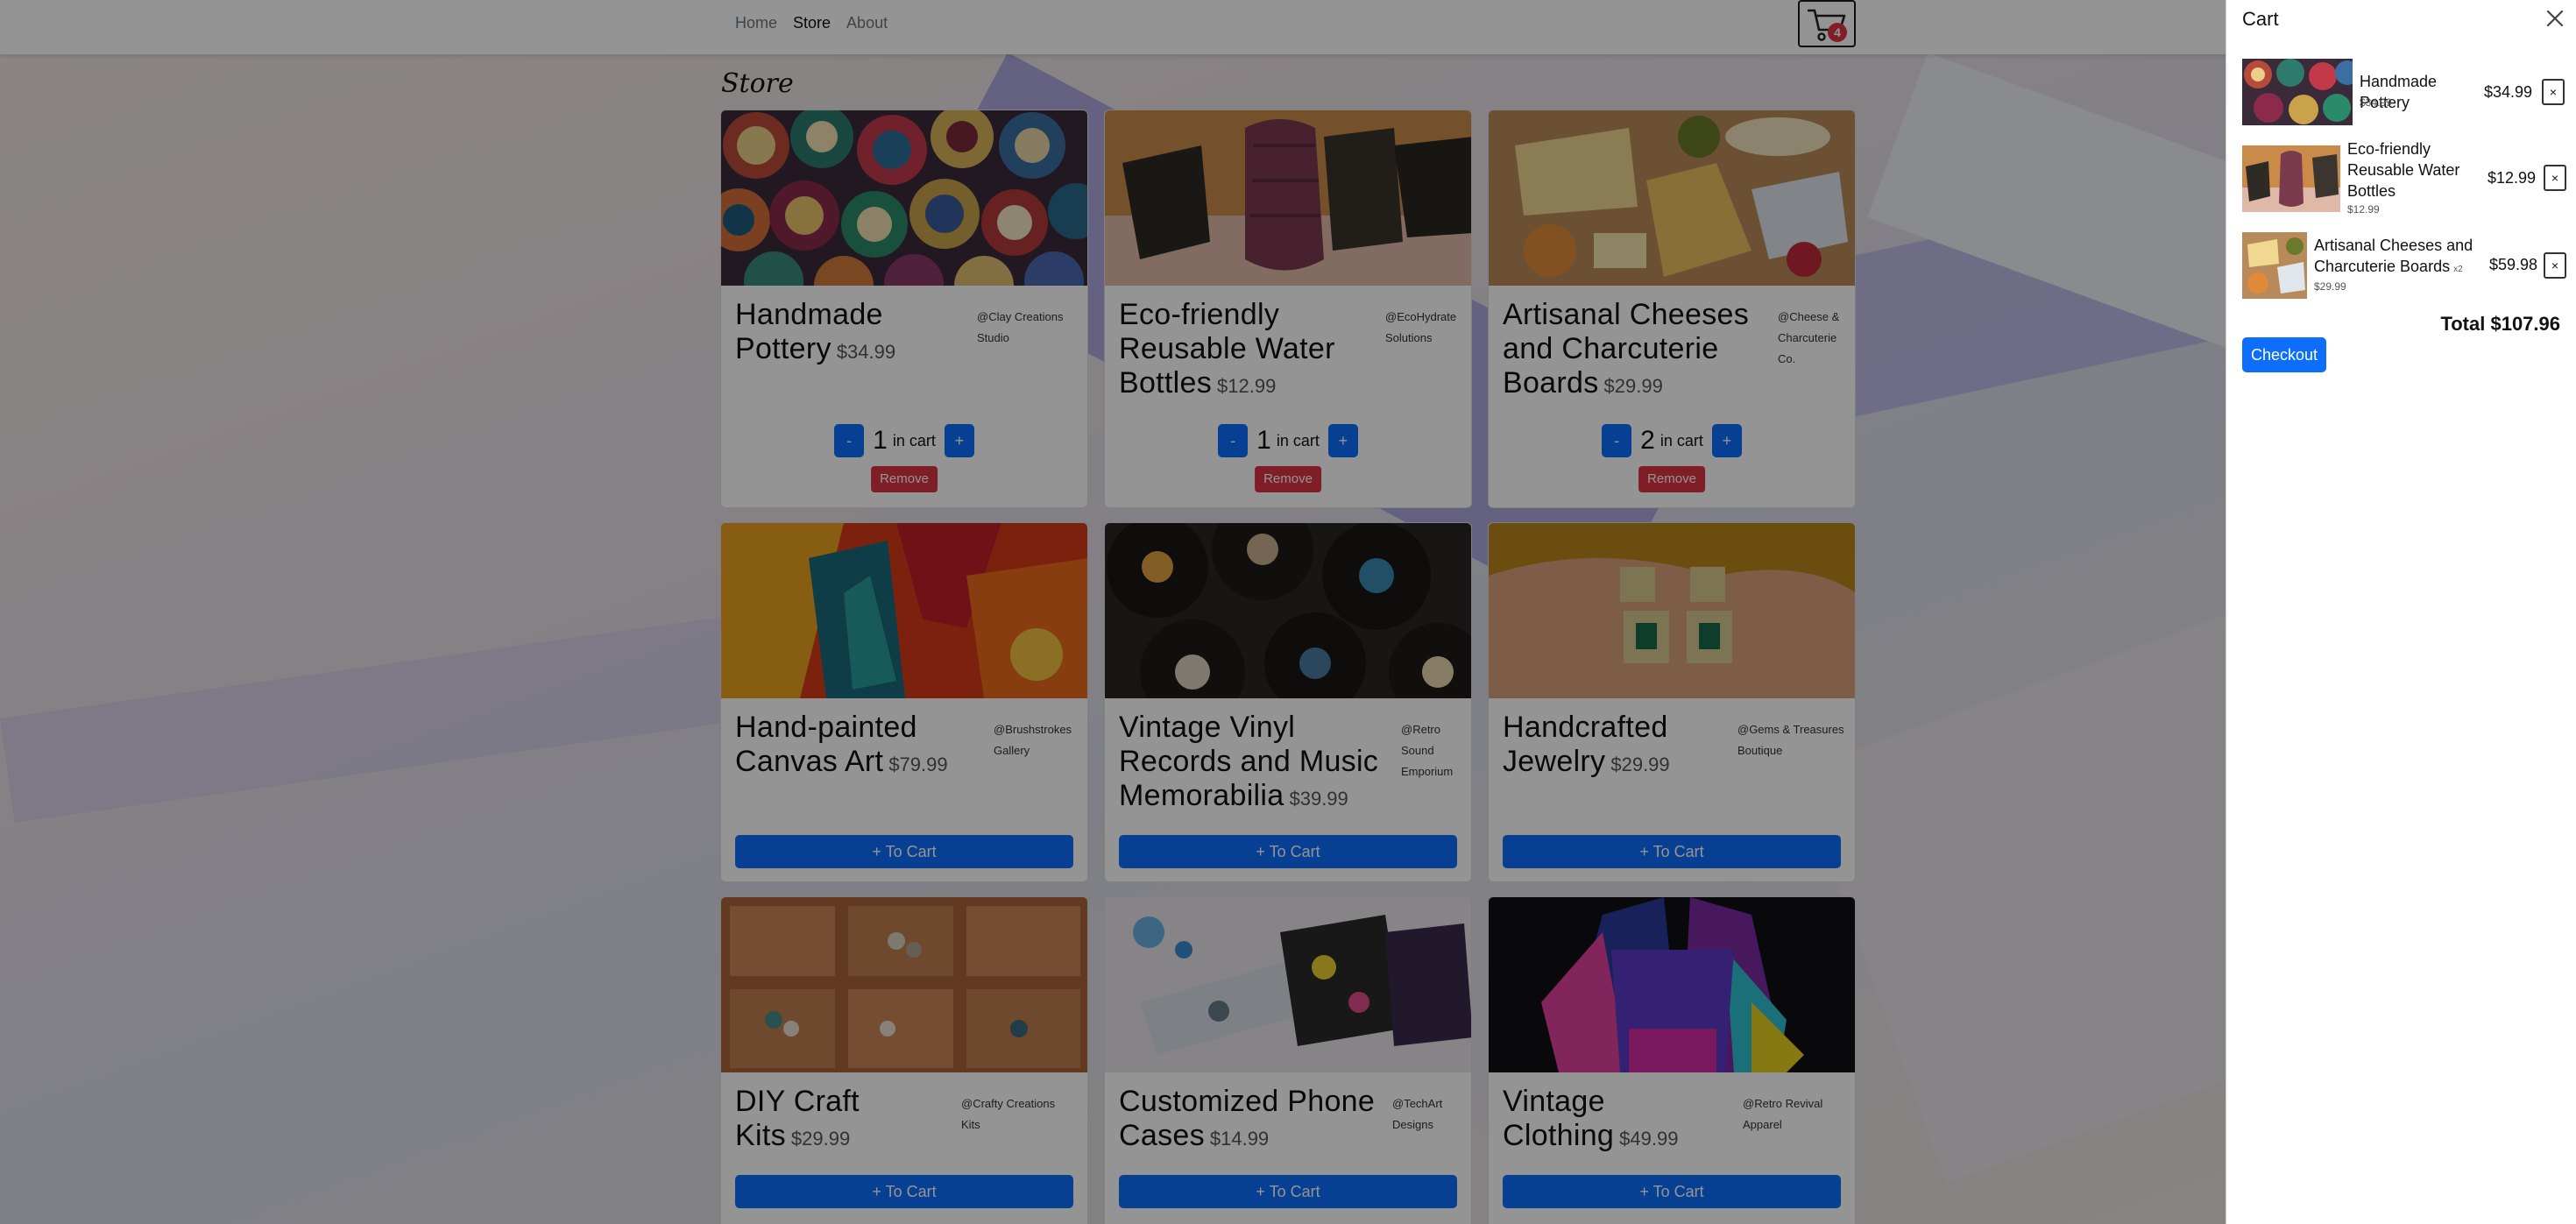 The height and width of the screenshot is (1224, 2576). I want to click on cart-item-unit-price: $12.99, so click(2363, 209).